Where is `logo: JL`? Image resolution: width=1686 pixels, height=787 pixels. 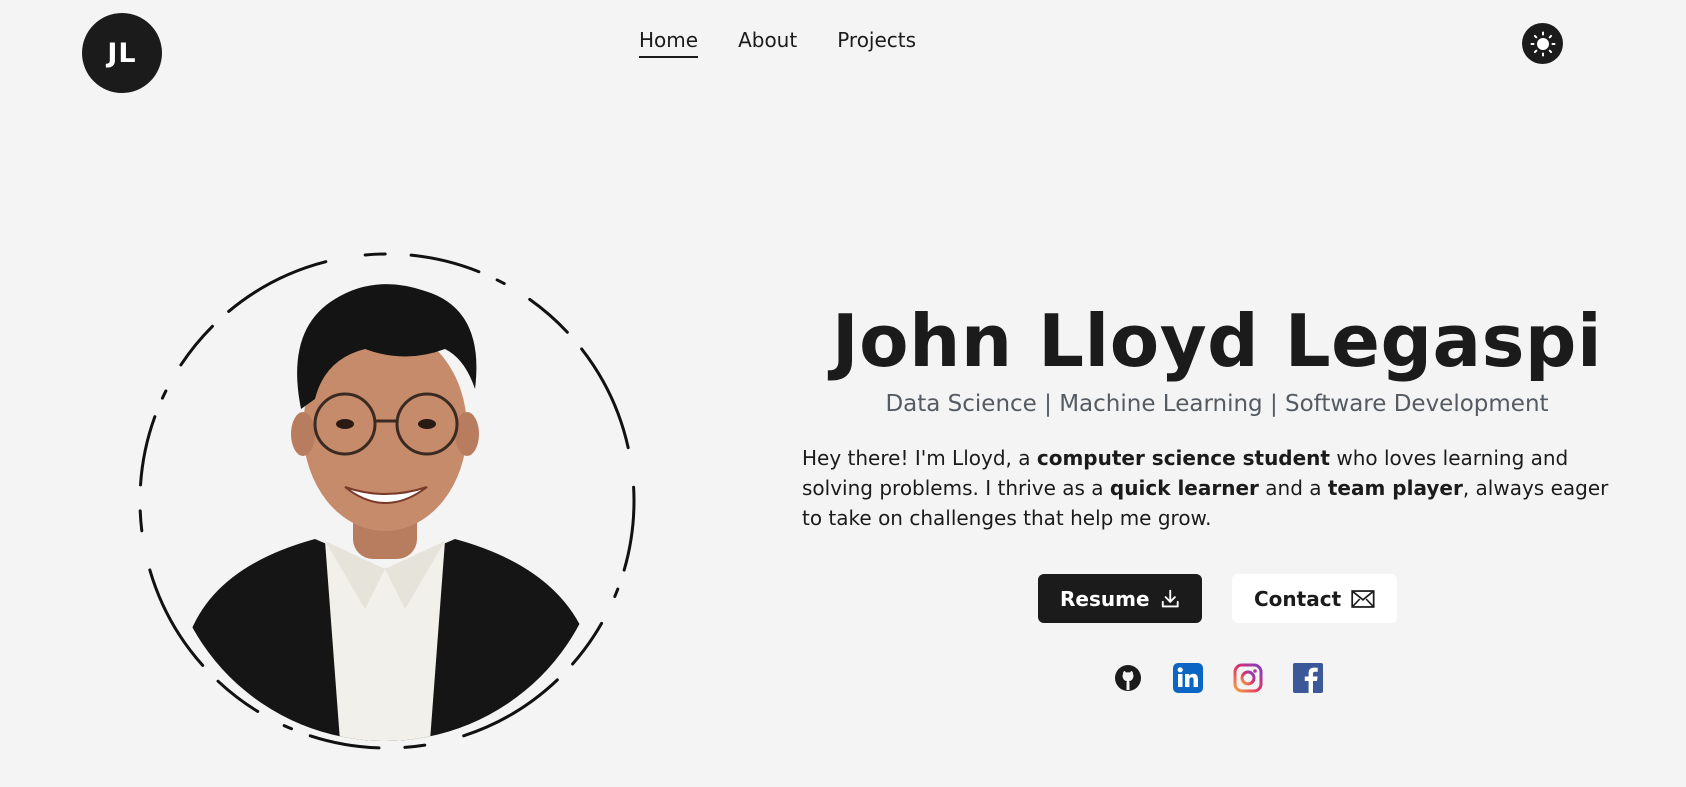
logo: JL is located at coordinates (122, 53).